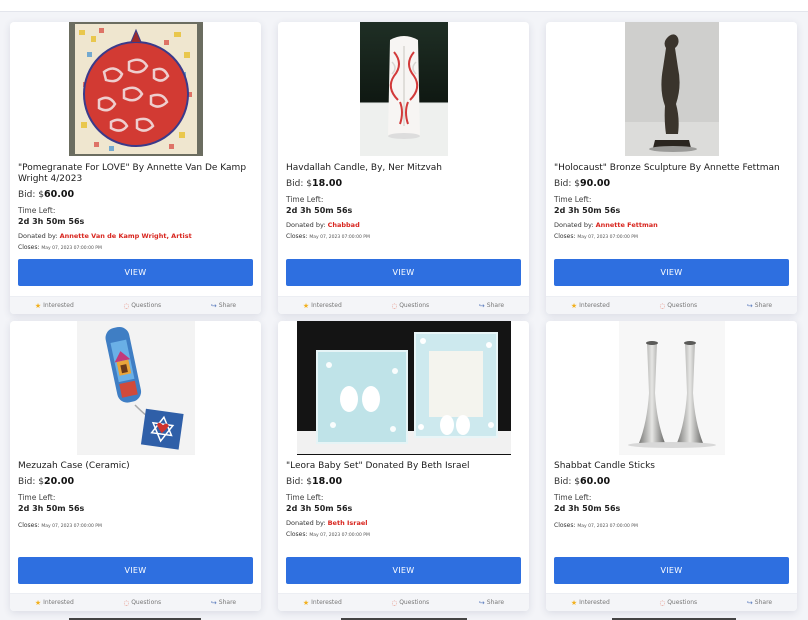  I want to click on donated-by: Donated by: Annette Fettman, so click(606, 225).